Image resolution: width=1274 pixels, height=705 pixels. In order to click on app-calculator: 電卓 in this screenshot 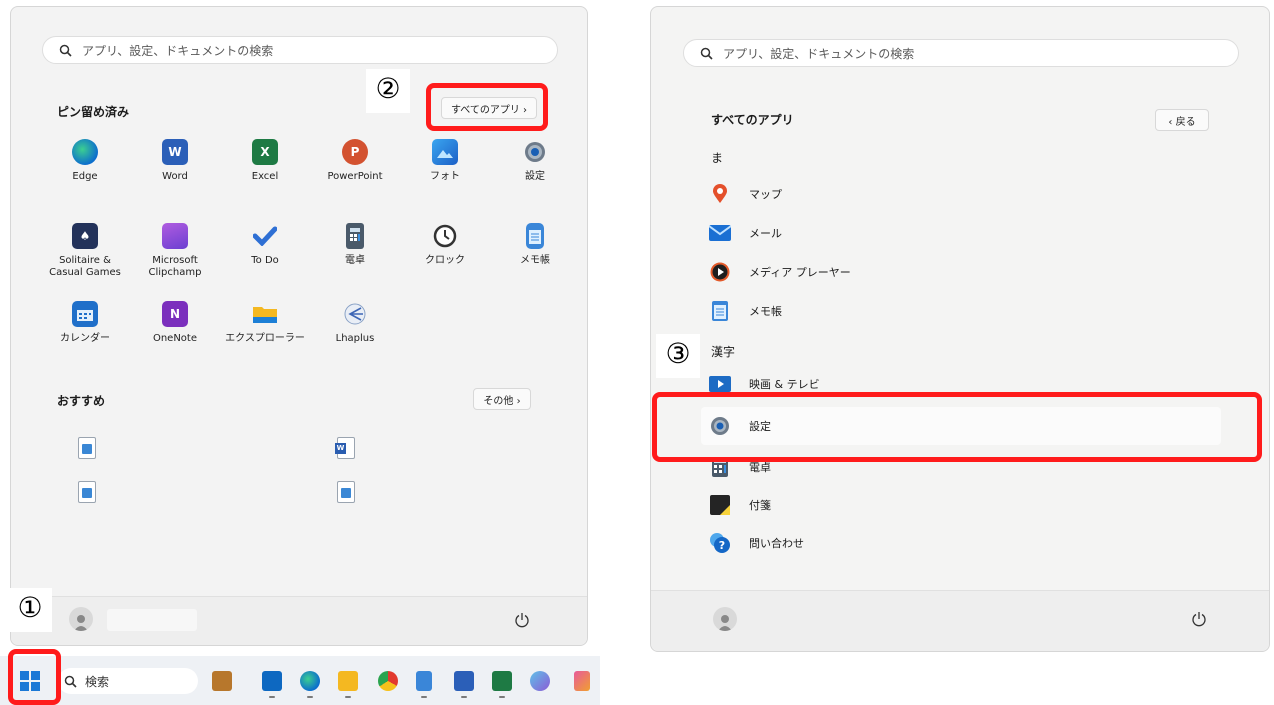, I will do `click(355, 245)`.